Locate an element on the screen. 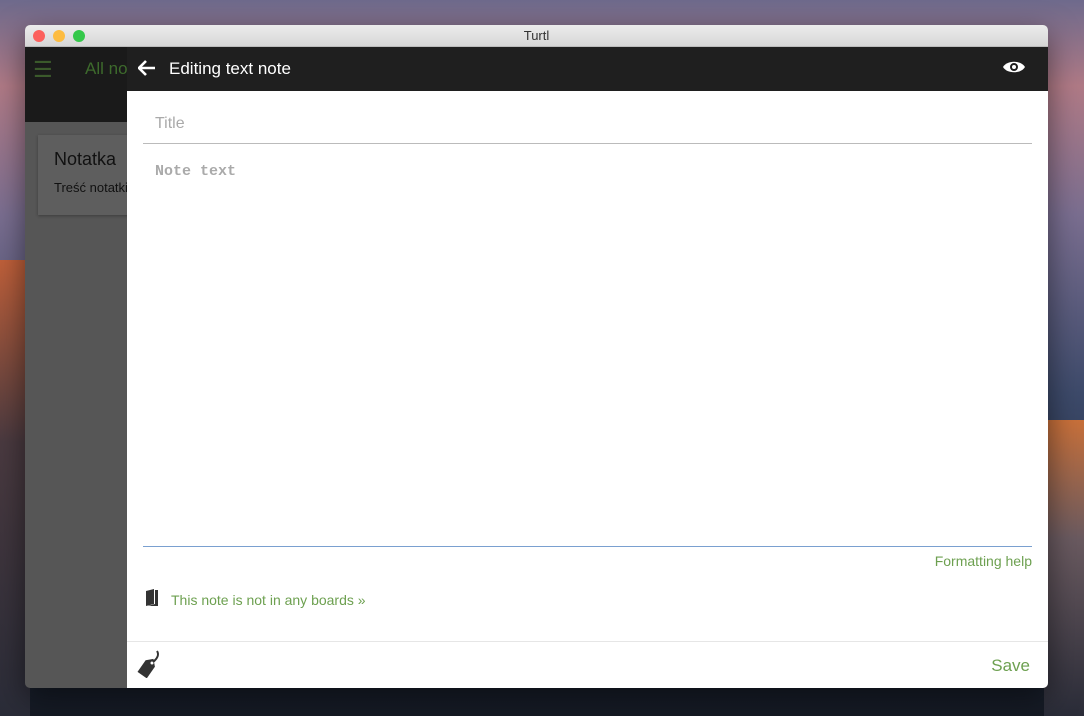  back-arrow-icon is located at coordinates (147, 69).